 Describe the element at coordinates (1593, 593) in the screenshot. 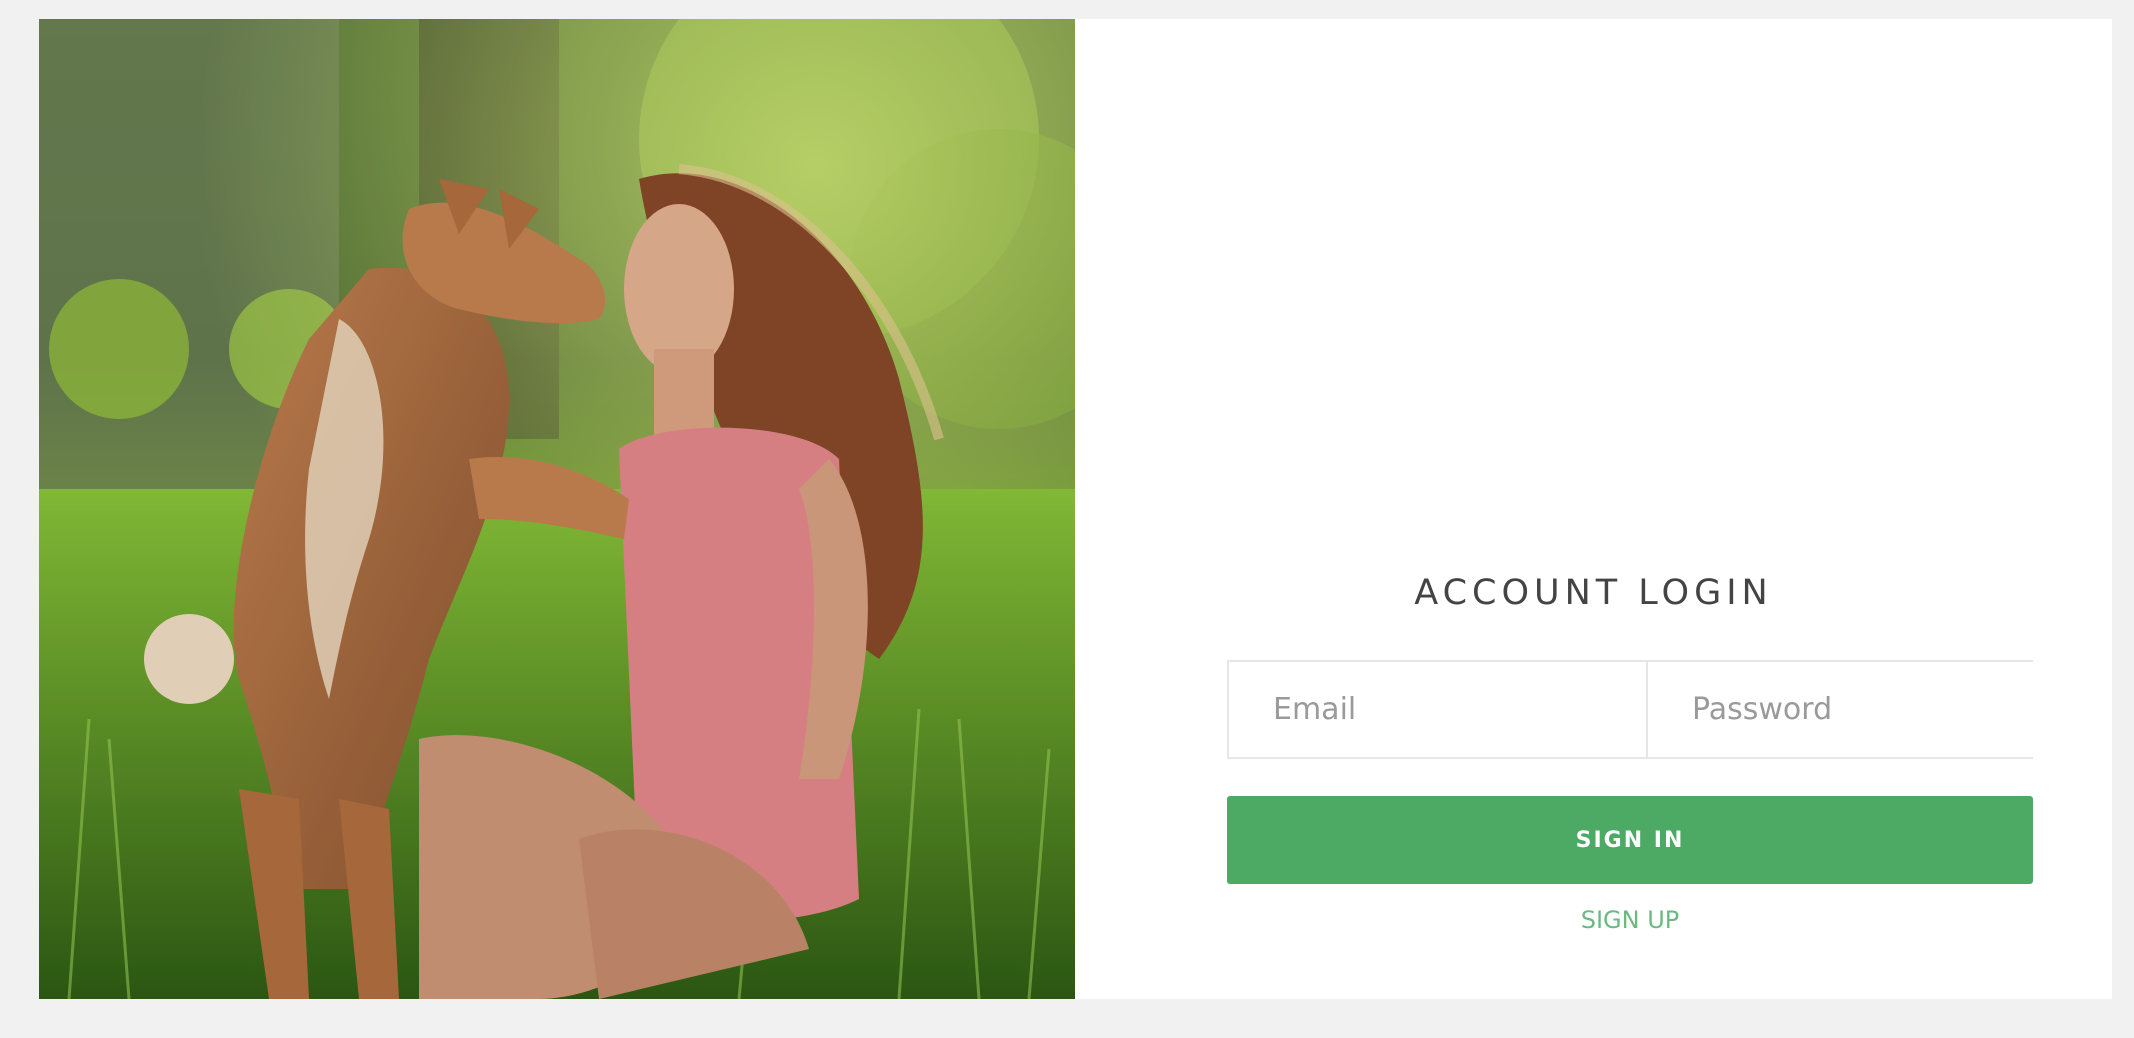

I see `login-title: ACCOUNT LOGIN` at that location.